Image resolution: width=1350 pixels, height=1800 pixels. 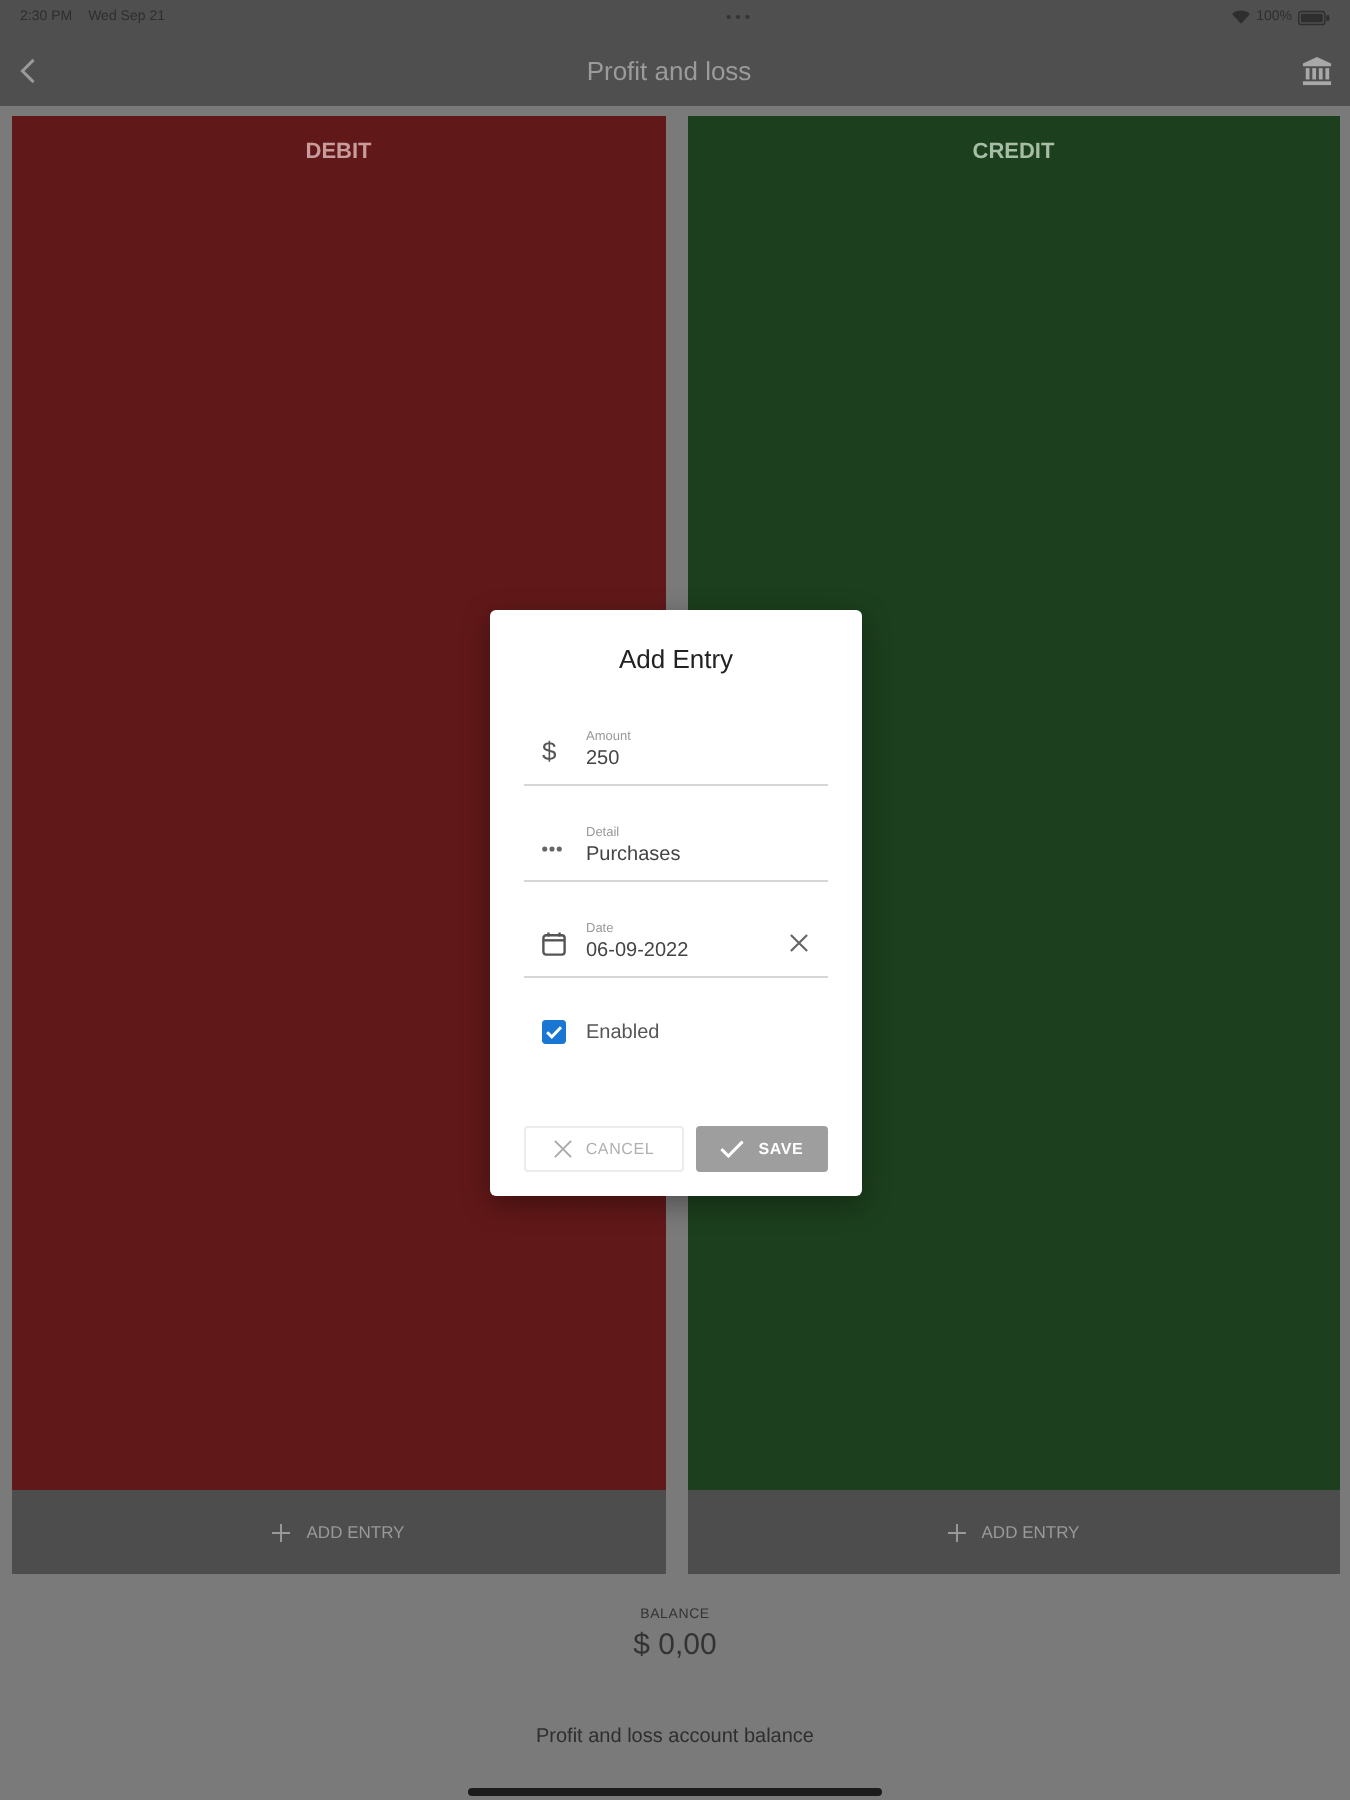 I want to click on column-title: CREDIT, so click(x=1013, y=153).